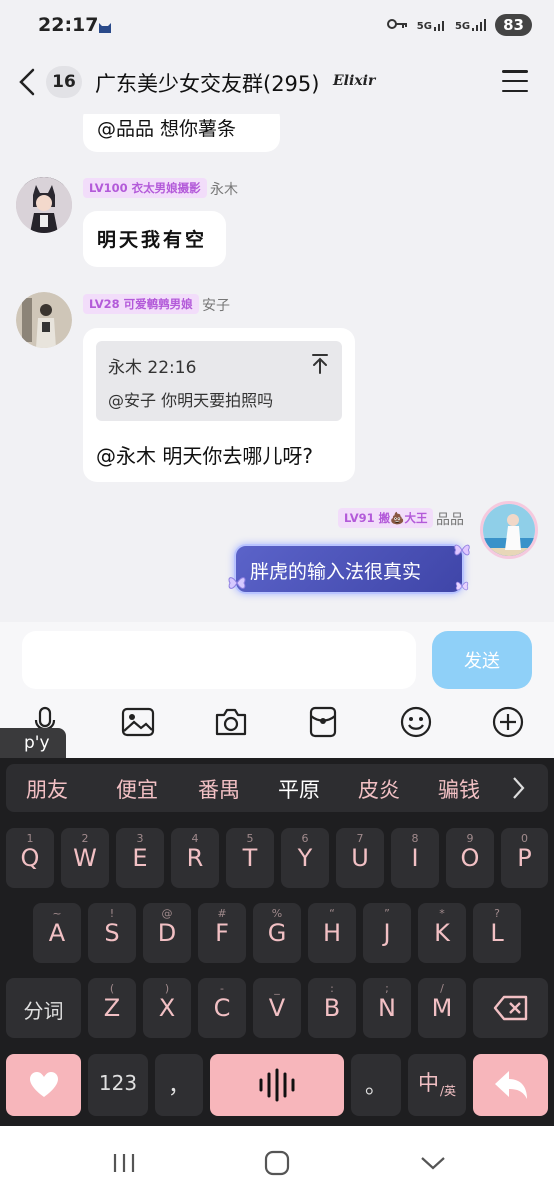 The image size is (554, 1200). I want to click on back-button, so click(27, 82).